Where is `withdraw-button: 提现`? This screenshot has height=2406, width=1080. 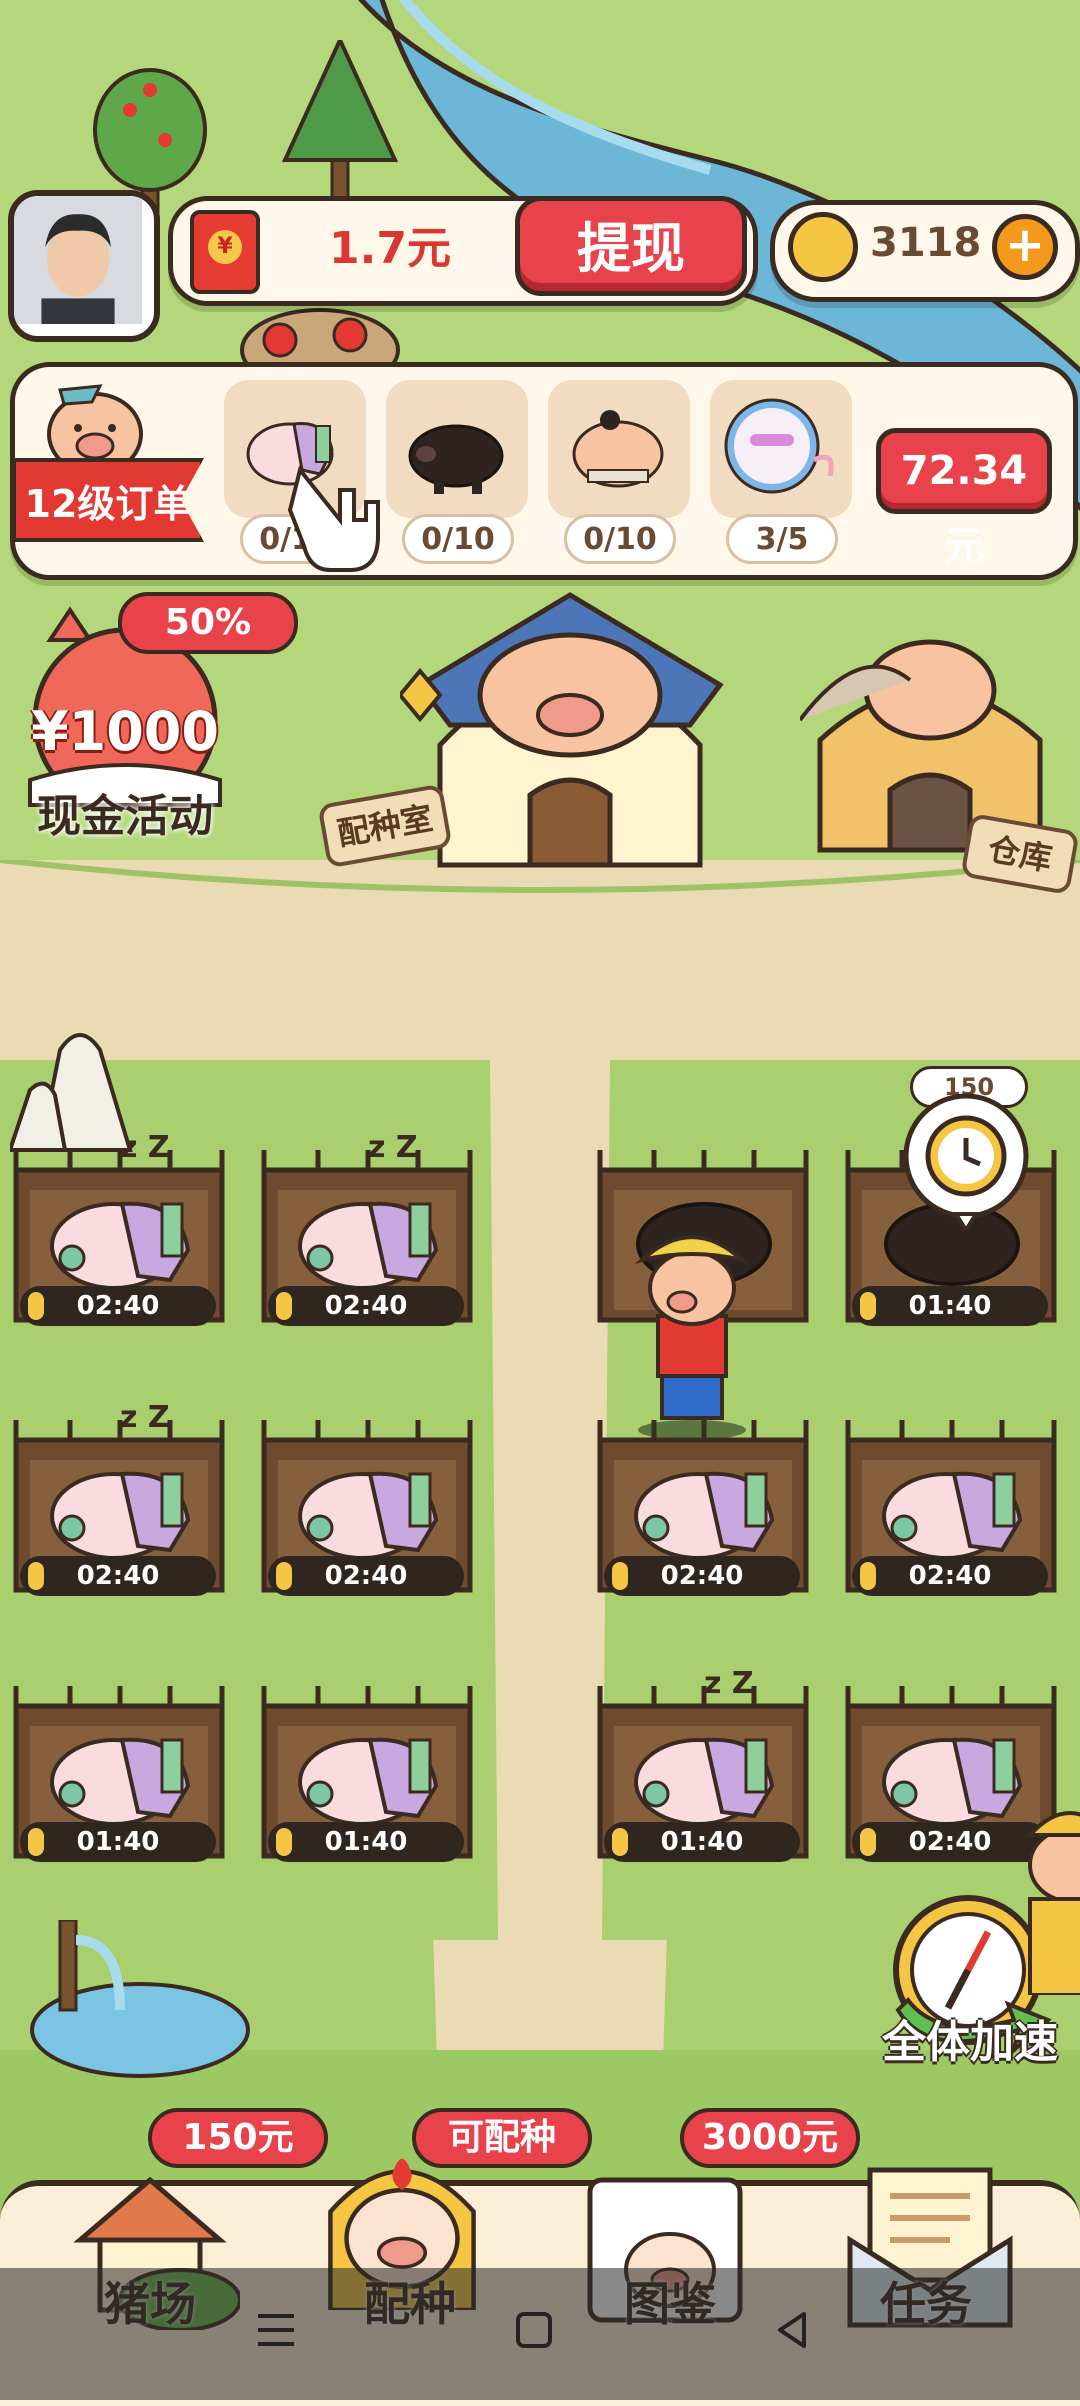 withdraw-button: 提现 is located at coordinates (631, 246).